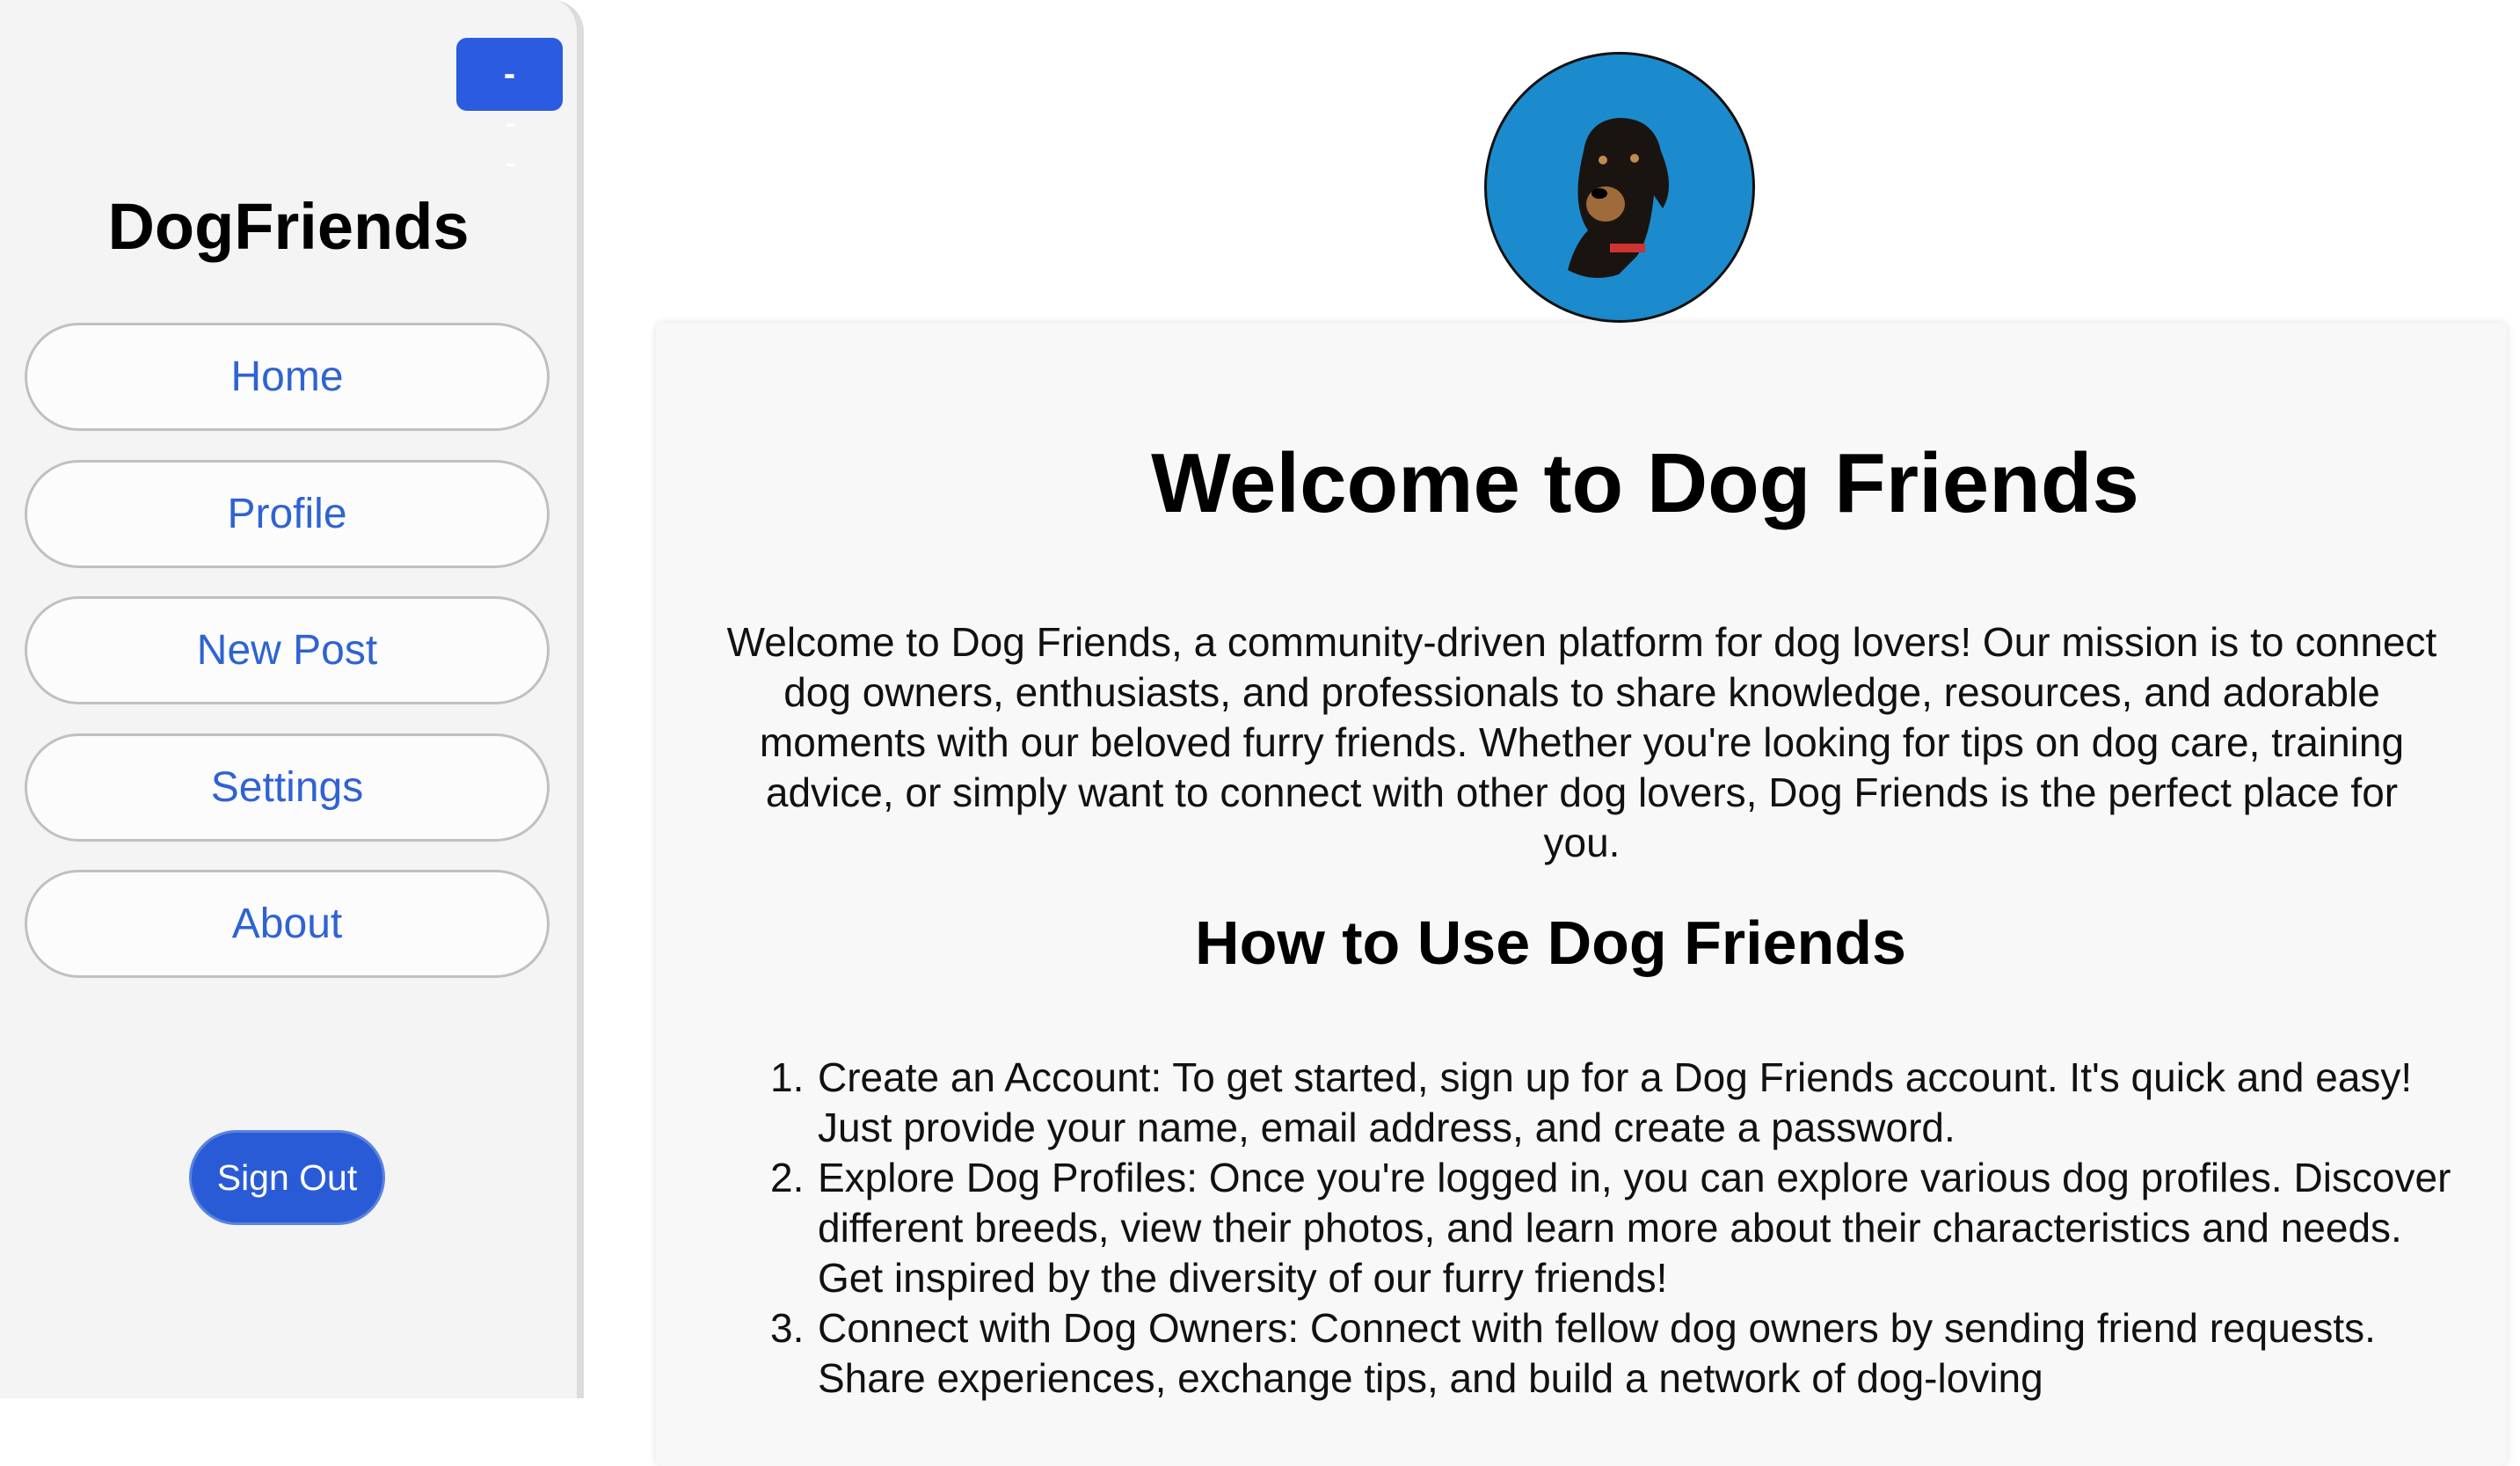  What do you see at coordinates (287, 788) in the screenshot?
I see `nav-settings: Settings` at bounding box center [287, 788].